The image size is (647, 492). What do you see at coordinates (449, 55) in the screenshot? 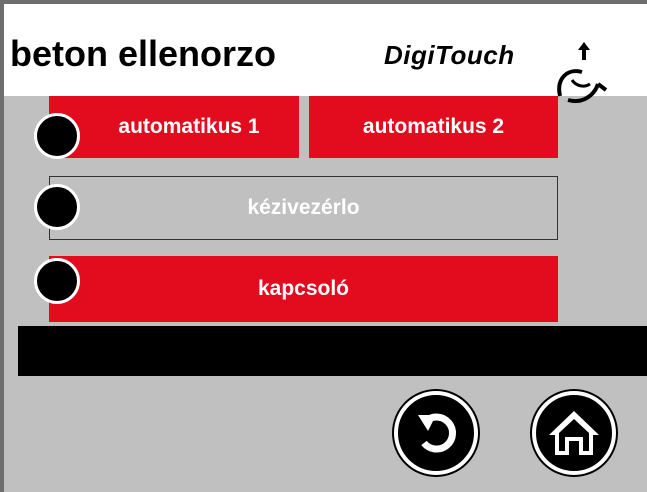
I see `logo-text: DigiTouch` at bounding box center [449, 55].